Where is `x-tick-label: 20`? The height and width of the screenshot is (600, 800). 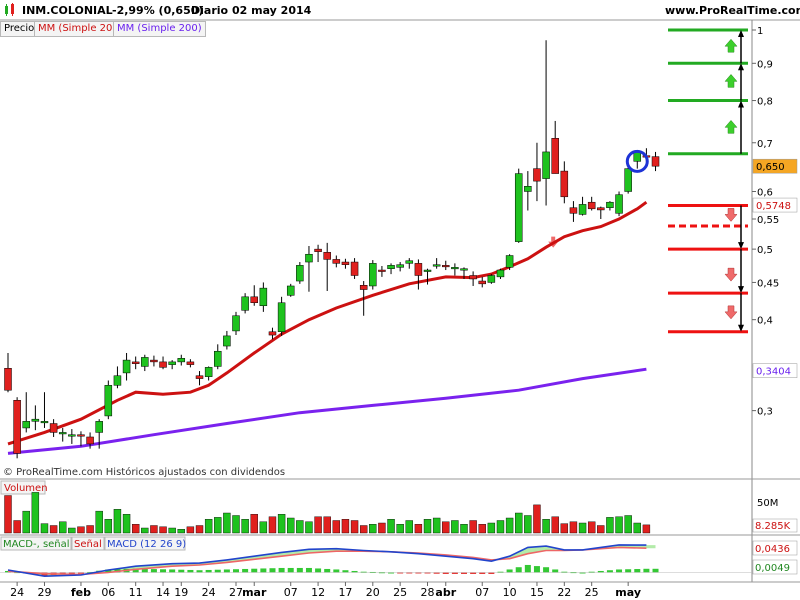 x-tick-label: 20 is located at coordinates (373, 592).